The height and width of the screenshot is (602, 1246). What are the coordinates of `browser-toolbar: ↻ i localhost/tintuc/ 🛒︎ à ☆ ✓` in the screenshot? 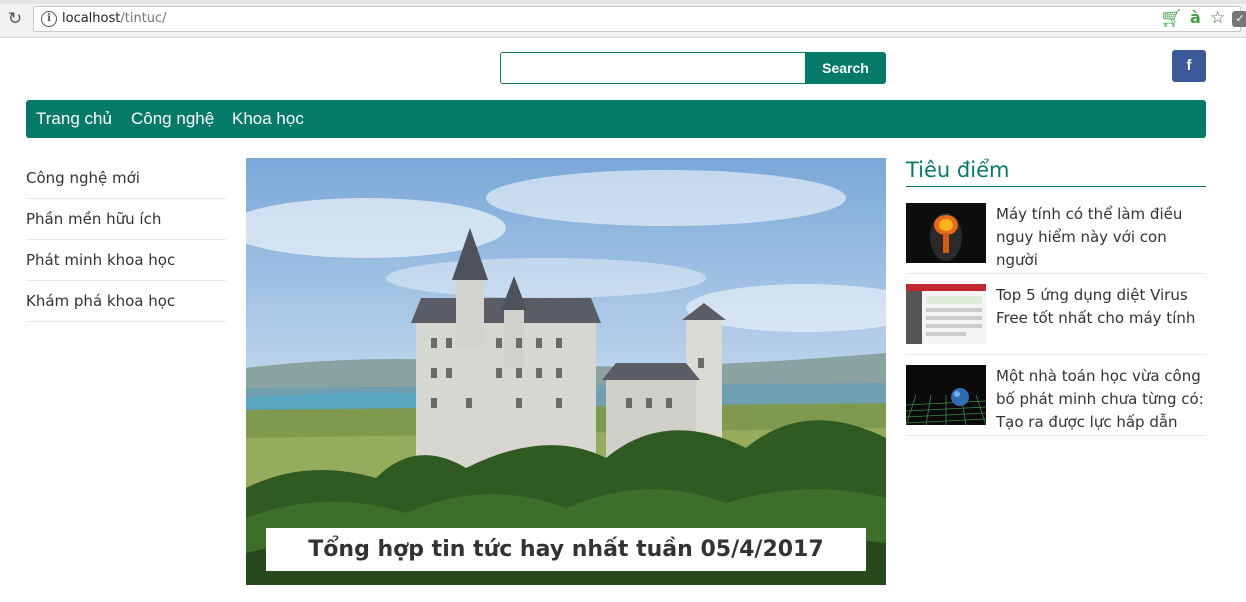 It's located at (623, 19).